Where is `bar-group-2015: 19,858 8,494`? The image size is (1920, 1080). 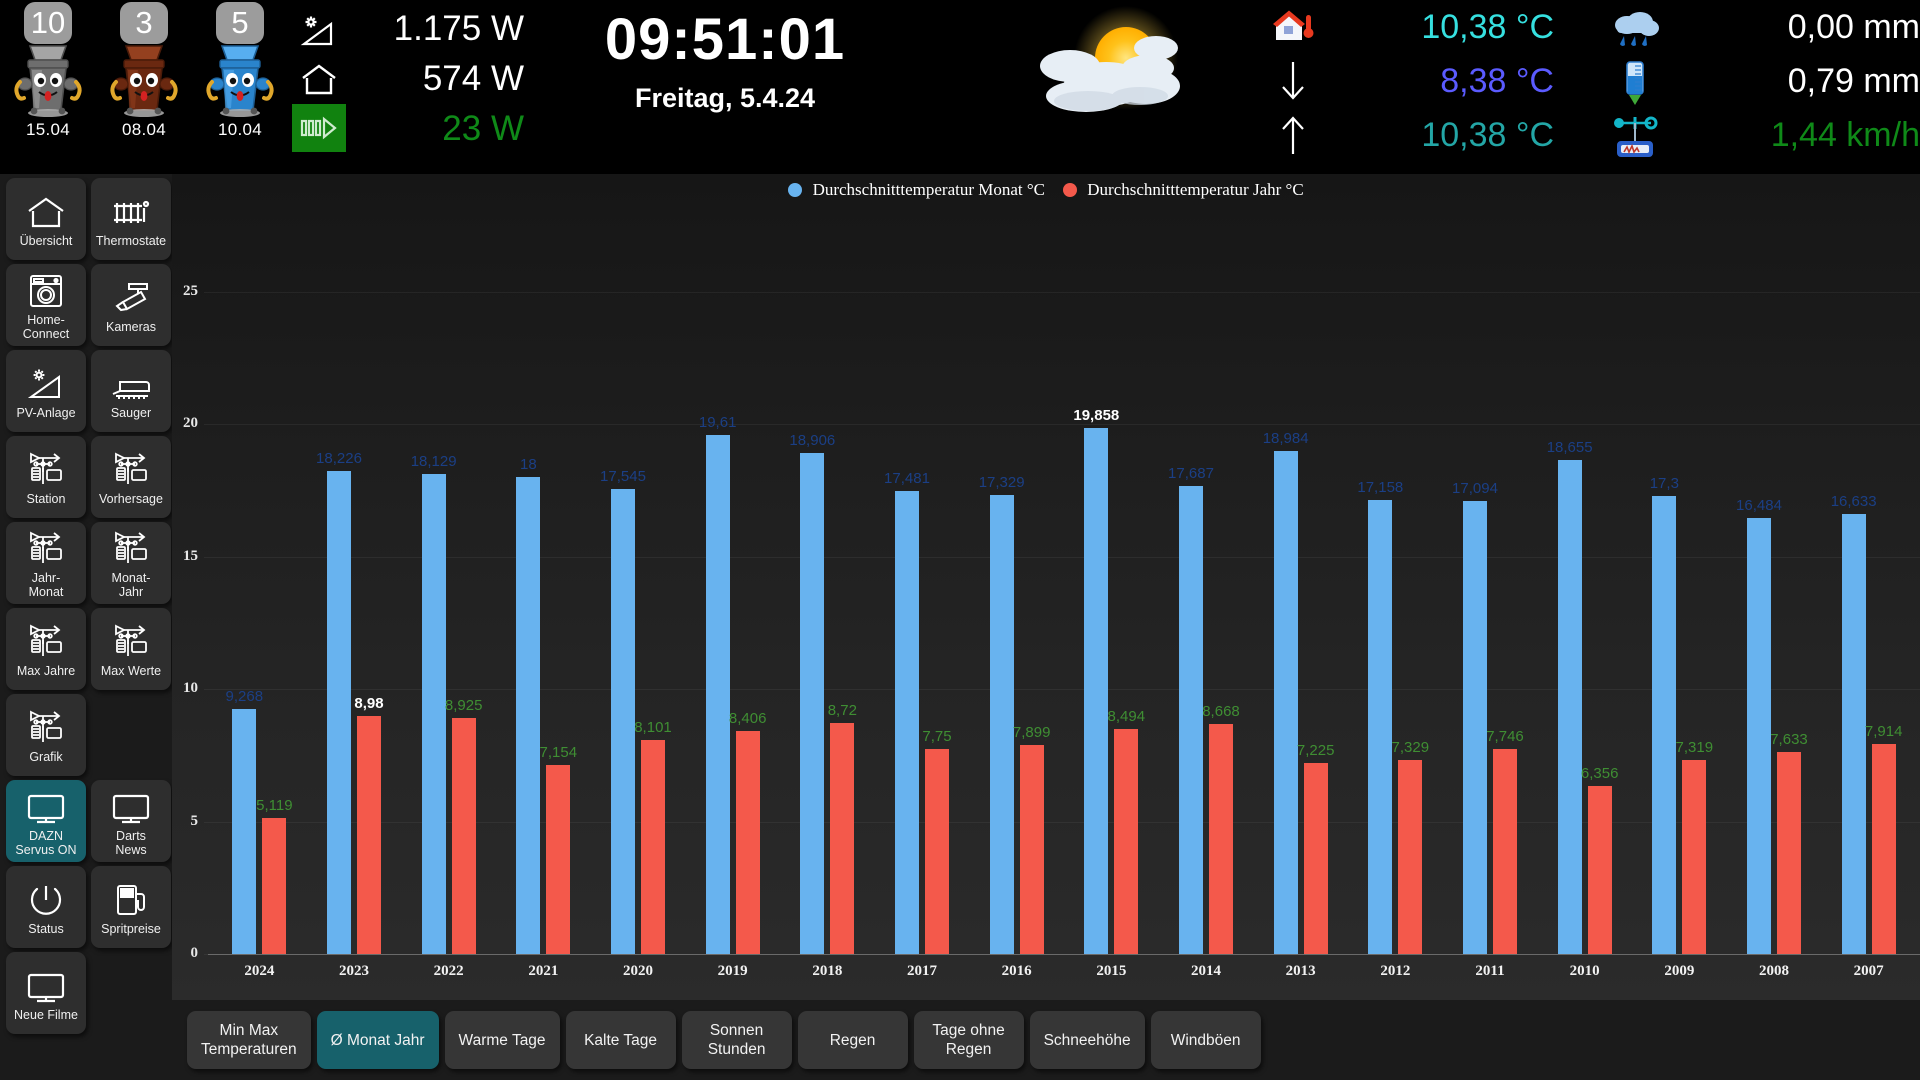 bar-group-2015: 19,858 8,494 is located at coordinates (1109, 623).